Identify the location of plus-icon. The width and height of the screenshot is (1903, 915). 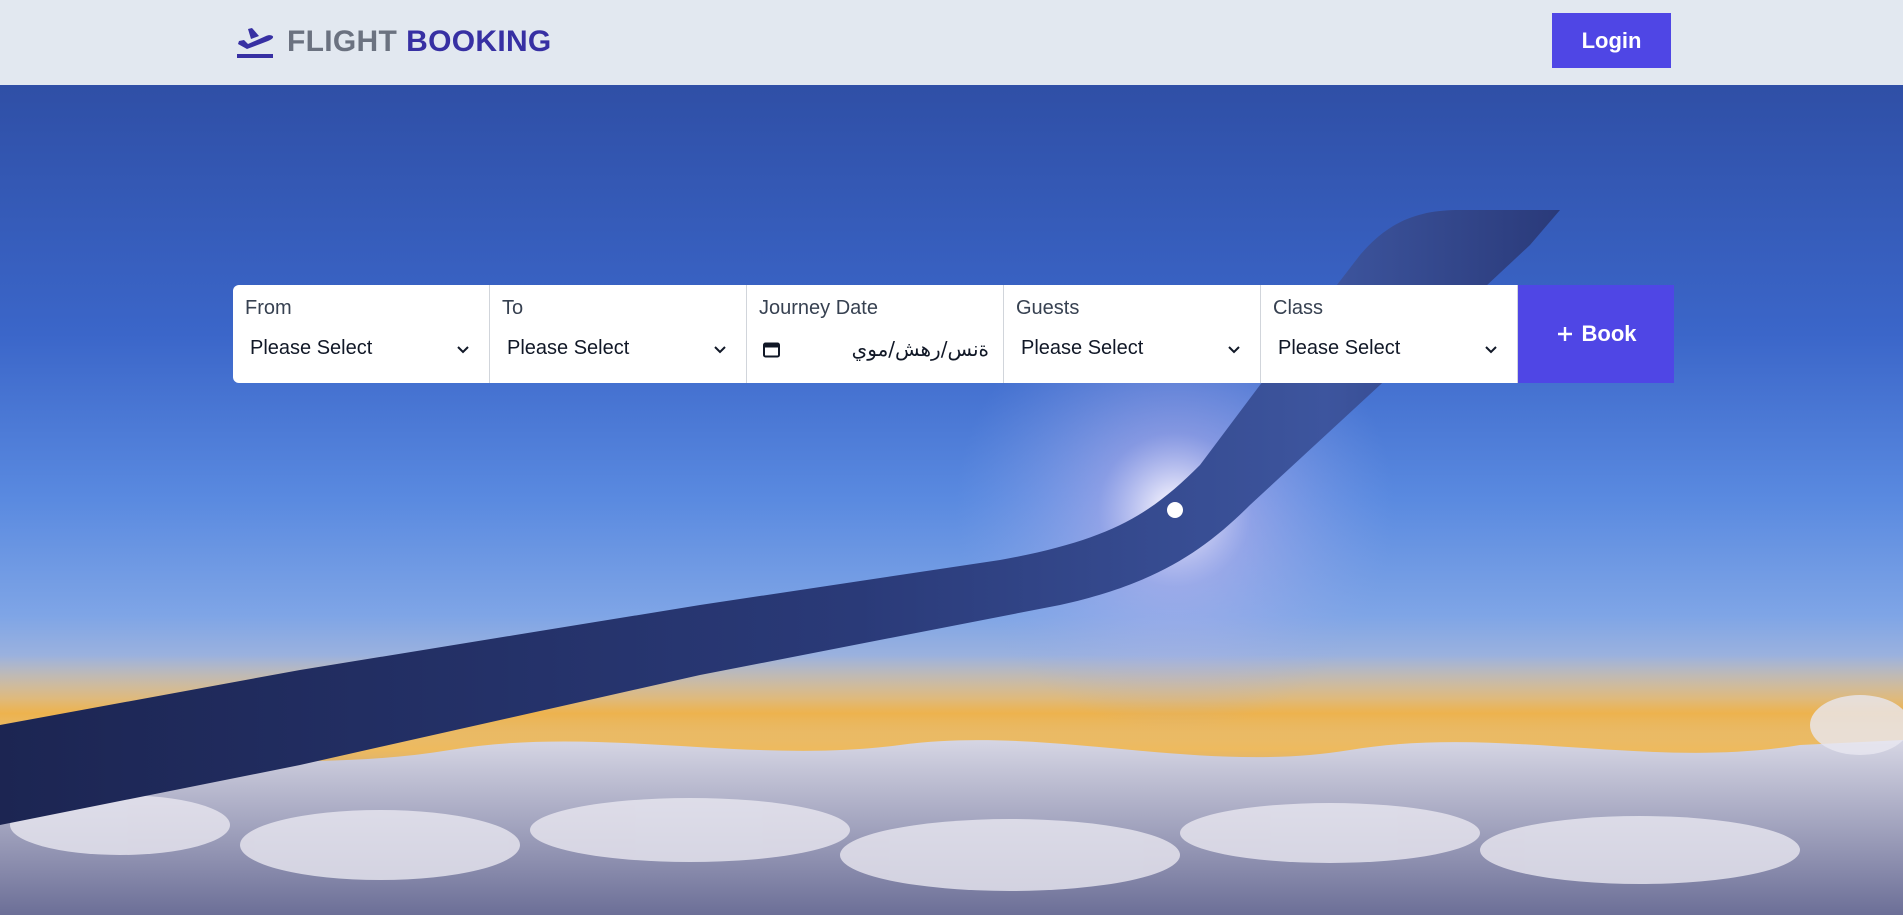
(1564, 334).